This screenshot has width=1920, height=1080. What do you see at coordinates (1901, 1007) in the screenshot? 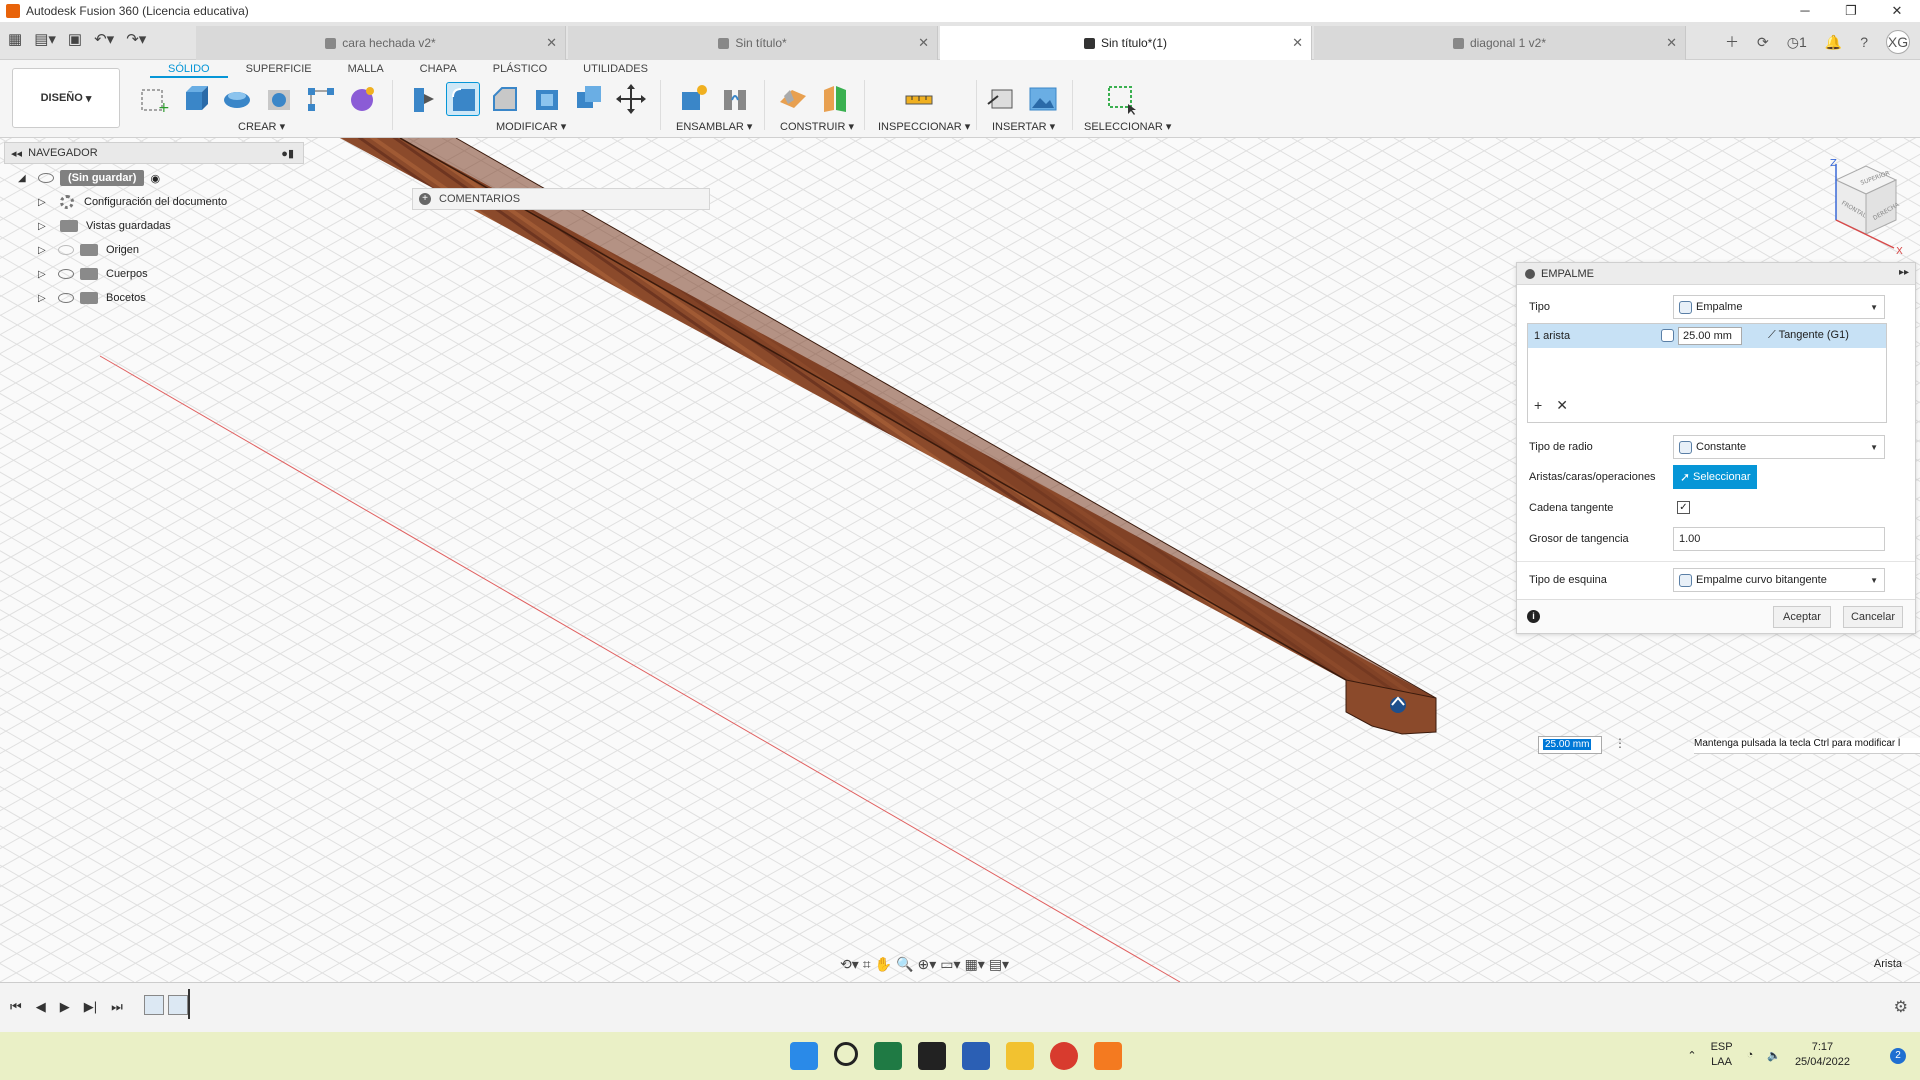
I see `timeline-settings-gear-icon: ⚙` at bounding box center [1901, 1007].